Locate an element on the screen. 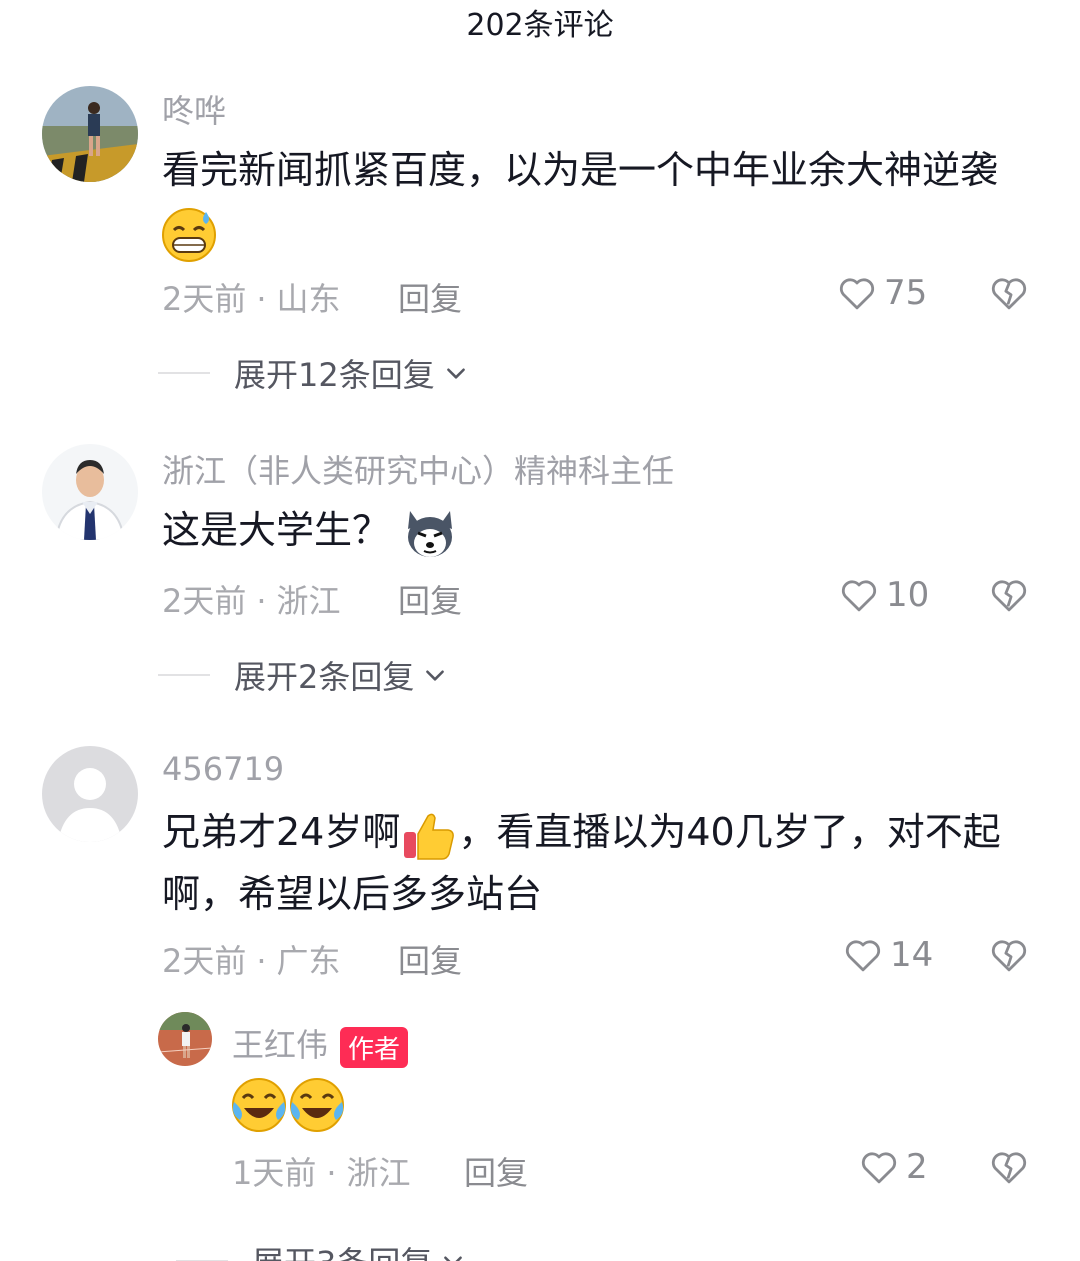 This screenshot has width=1080, height=1261. sweat-grin-emoji-icon is located at coordinates (189, 235).